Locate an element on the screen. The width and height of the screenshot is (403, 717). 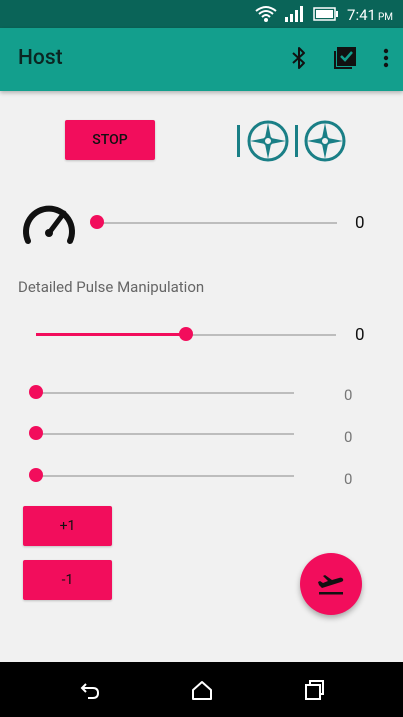
clock-ampm: PM is located at coordinates (385, 17).